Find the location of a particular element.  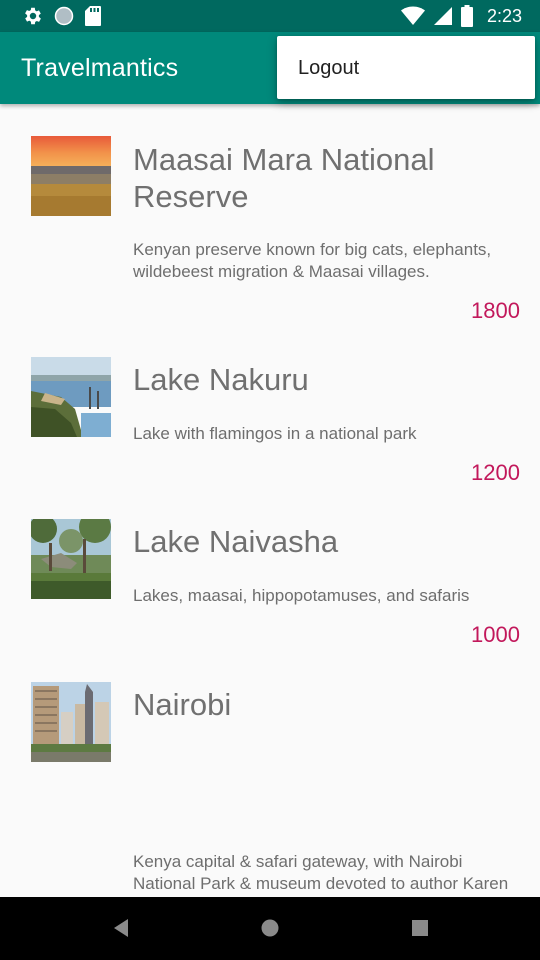

recents-icon is located at coordinates (420, 930).